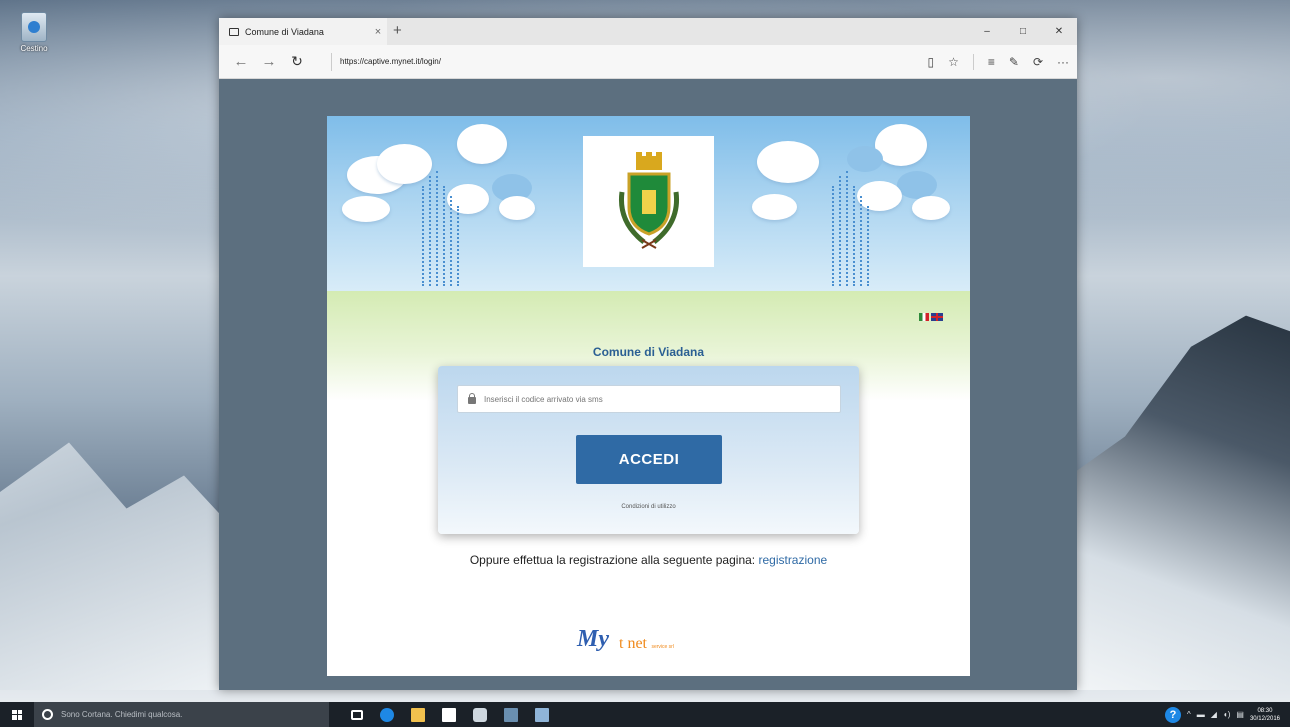 The image size is (1290, 727). I want to click on page-title: Comune di Viadana, so click(648, 352).